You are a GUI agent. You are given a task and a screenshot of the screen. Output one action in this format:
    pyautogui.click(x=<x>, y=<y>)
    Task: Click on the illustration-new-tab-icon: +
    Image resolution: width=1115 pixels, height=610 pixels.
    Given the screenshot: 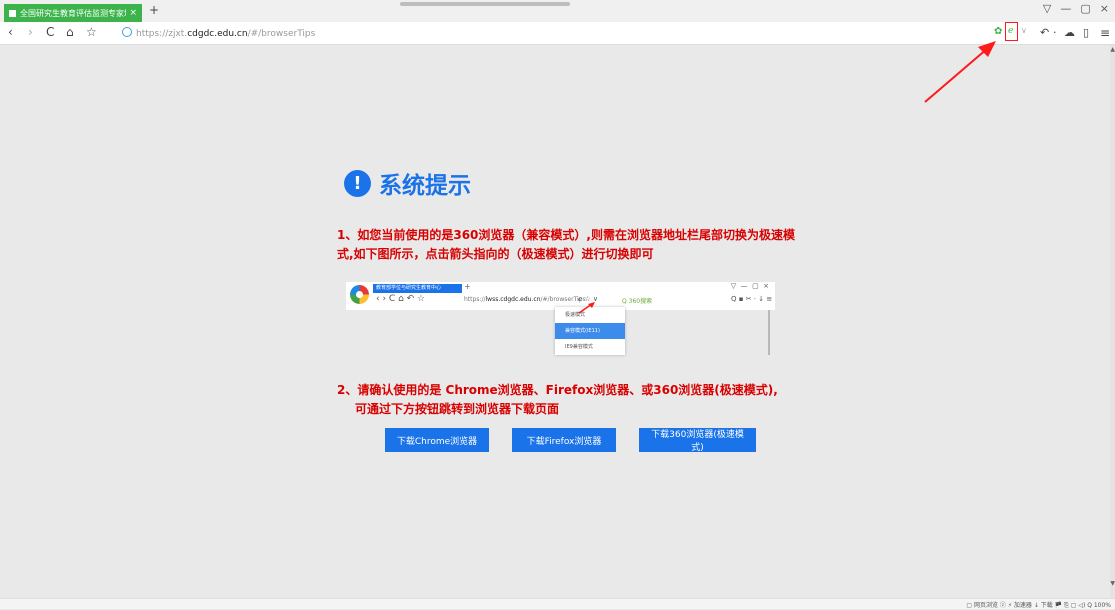 What is the action you would take?
    pyautogui.click(x=467, y=286)
    